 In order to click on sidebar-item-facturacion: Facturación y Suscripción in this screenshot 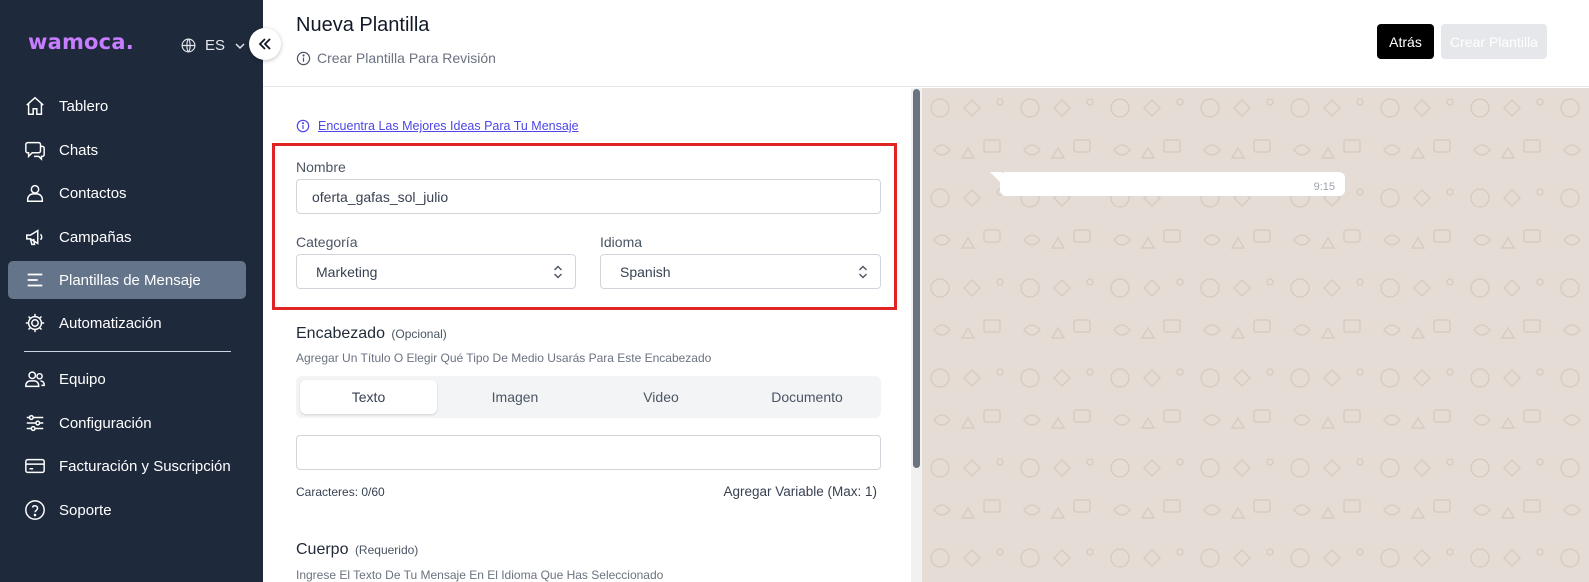, I will do `click(127, 466)`.